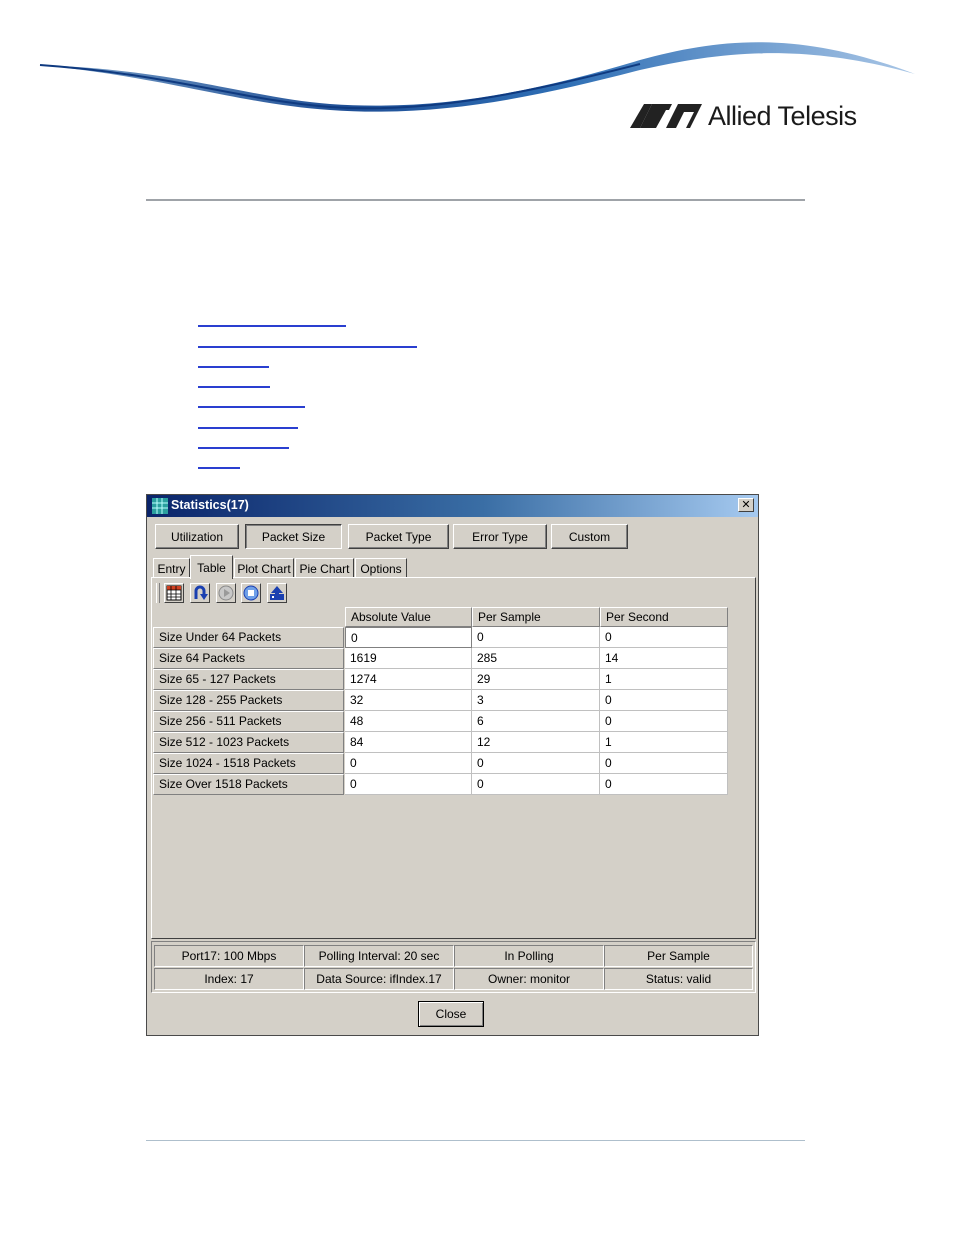  Describe the element at coordinates (408, 742) in the screenshot. I see `table-cell: 84` at that location.